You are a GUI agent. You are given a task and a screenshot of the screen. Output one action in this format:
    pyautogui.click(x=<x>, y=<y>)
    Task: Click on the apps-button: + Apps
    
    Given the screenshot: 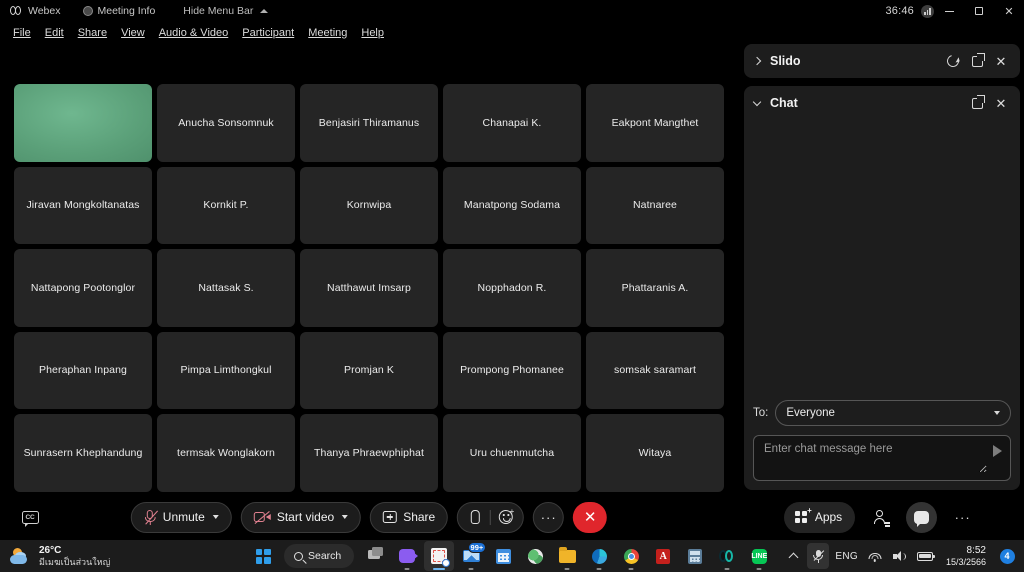 What is the action you would take?
    pyautogui.click(x=819, y=517)
    